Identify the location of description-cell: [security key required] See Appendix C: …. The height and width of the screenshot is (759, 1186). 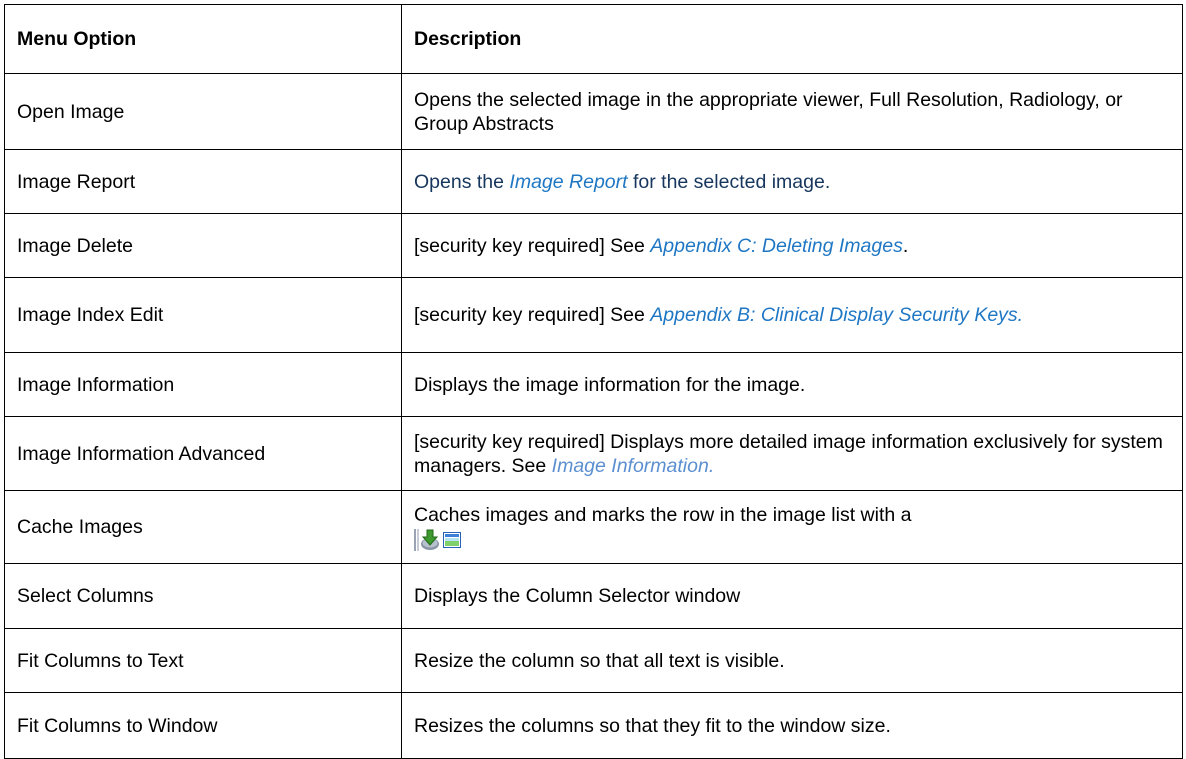
(792, 245).